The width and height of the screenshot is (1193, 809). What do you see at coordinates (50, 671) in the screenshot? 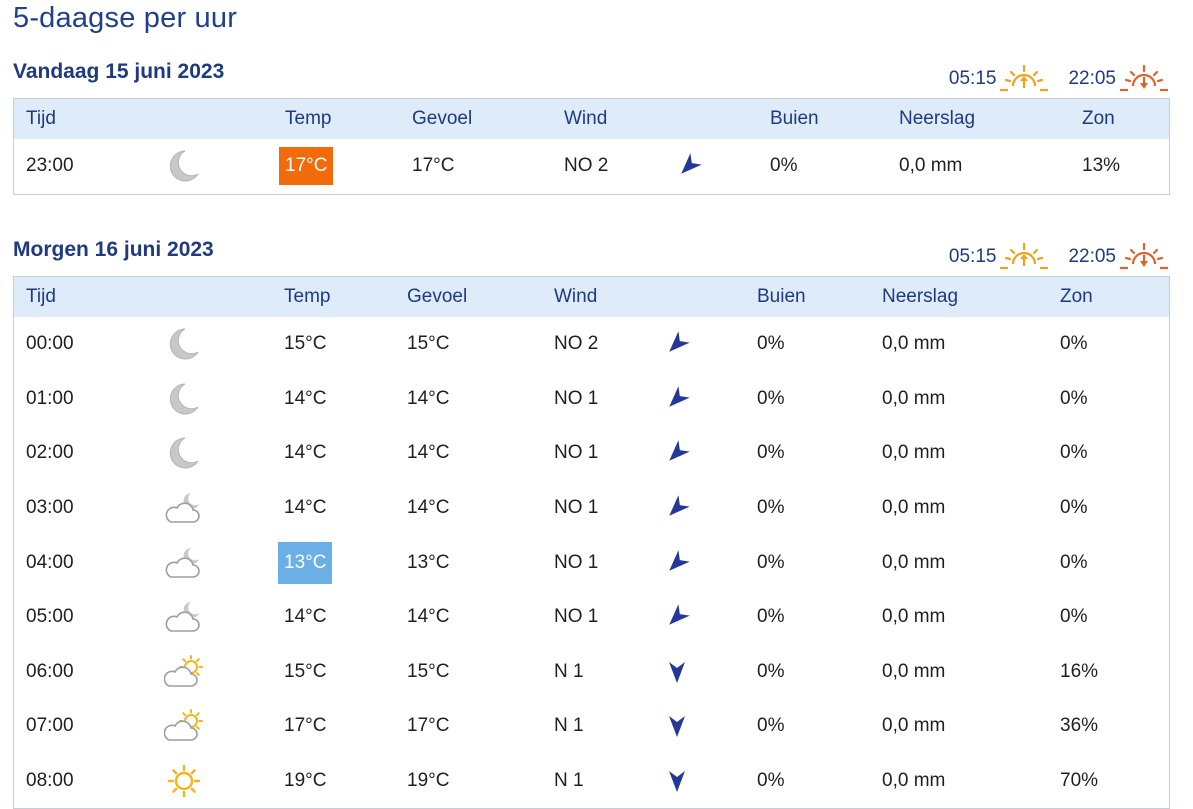
I see `cell-time: 06:00` at bounding box center [50, 671].